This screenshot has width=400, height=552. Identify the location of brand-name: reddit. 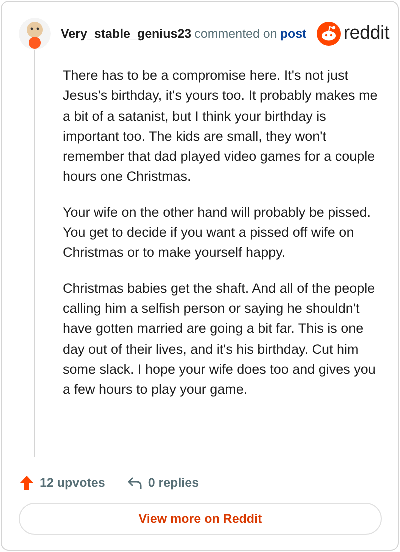
(367, 34).